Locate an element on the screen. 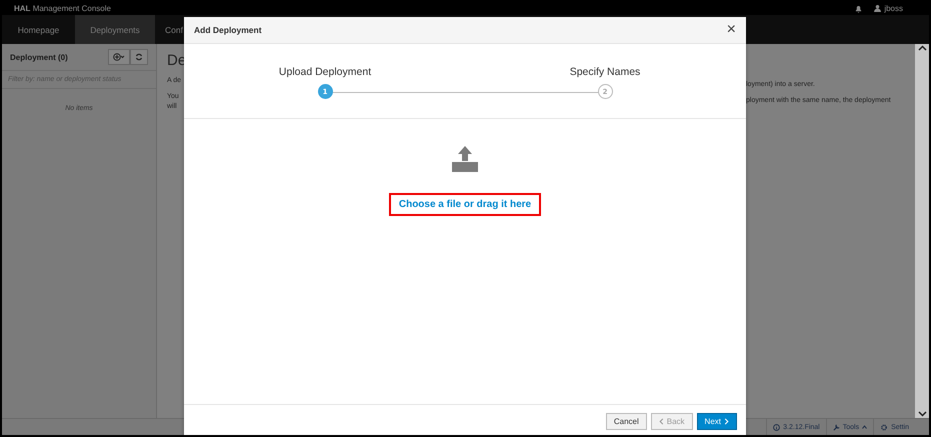 Image resolution: width=931 pixels, height=437 pixels. file-upload-link: Choose a file or drag it here is located at coordinates (465, 204).